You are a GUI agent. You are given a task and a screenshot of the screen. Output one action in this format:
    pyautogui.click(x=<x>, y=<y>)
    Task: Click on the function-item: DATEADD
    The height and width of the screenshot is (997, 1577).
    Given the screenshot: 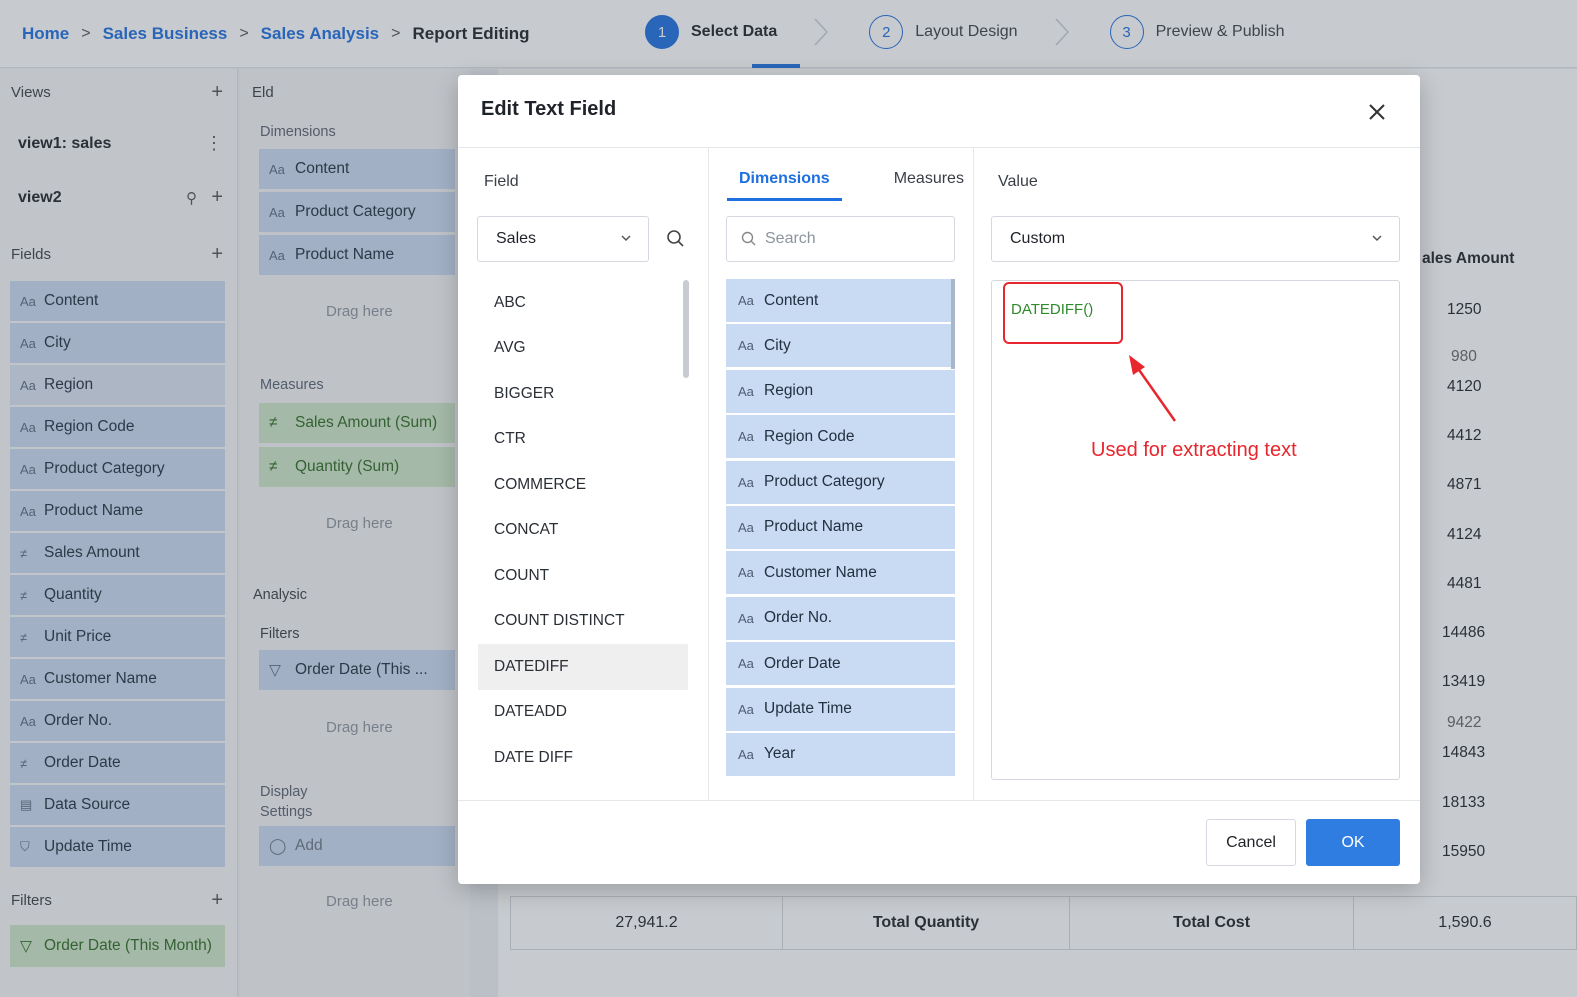 What is the action you would take?
    pyautogui.click(x=583, y=713)
    